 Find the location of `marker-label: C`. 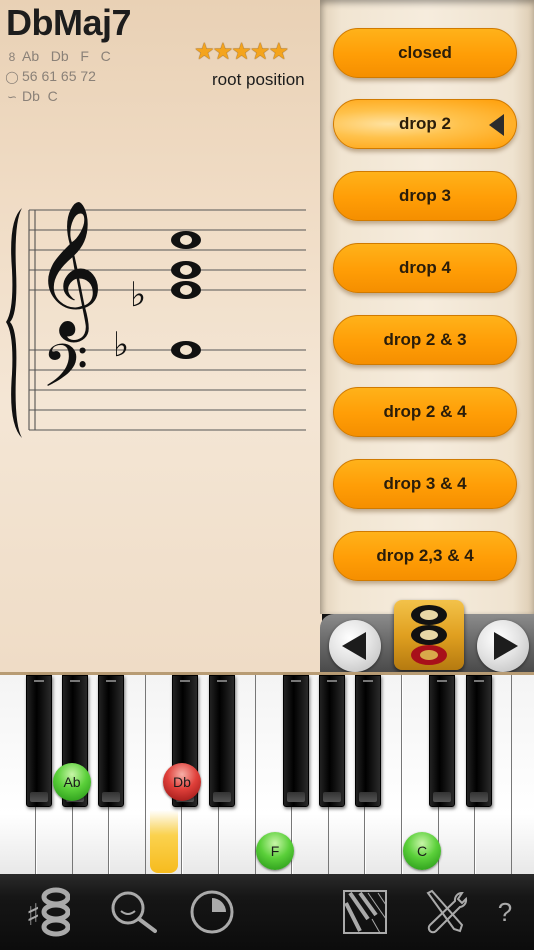

marker-label: C is located at coordinates (422, 851).